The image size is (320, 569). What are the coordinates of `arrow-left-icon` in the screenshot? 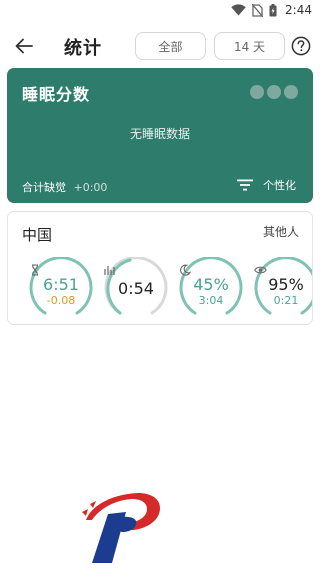 It's located at (24, 46).